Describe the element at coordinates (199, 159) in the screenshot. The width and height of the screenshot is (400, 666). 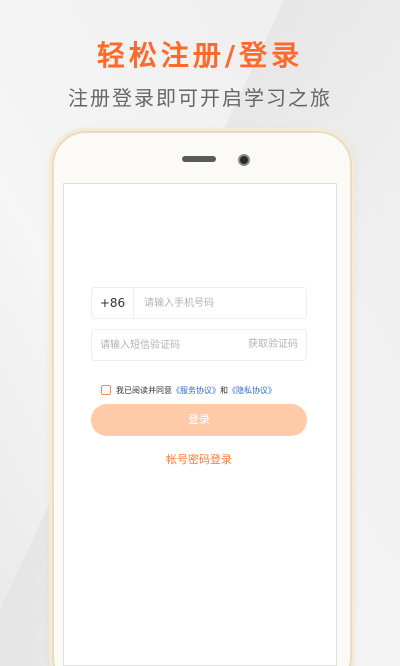
I see `phone-speaker` at that location.